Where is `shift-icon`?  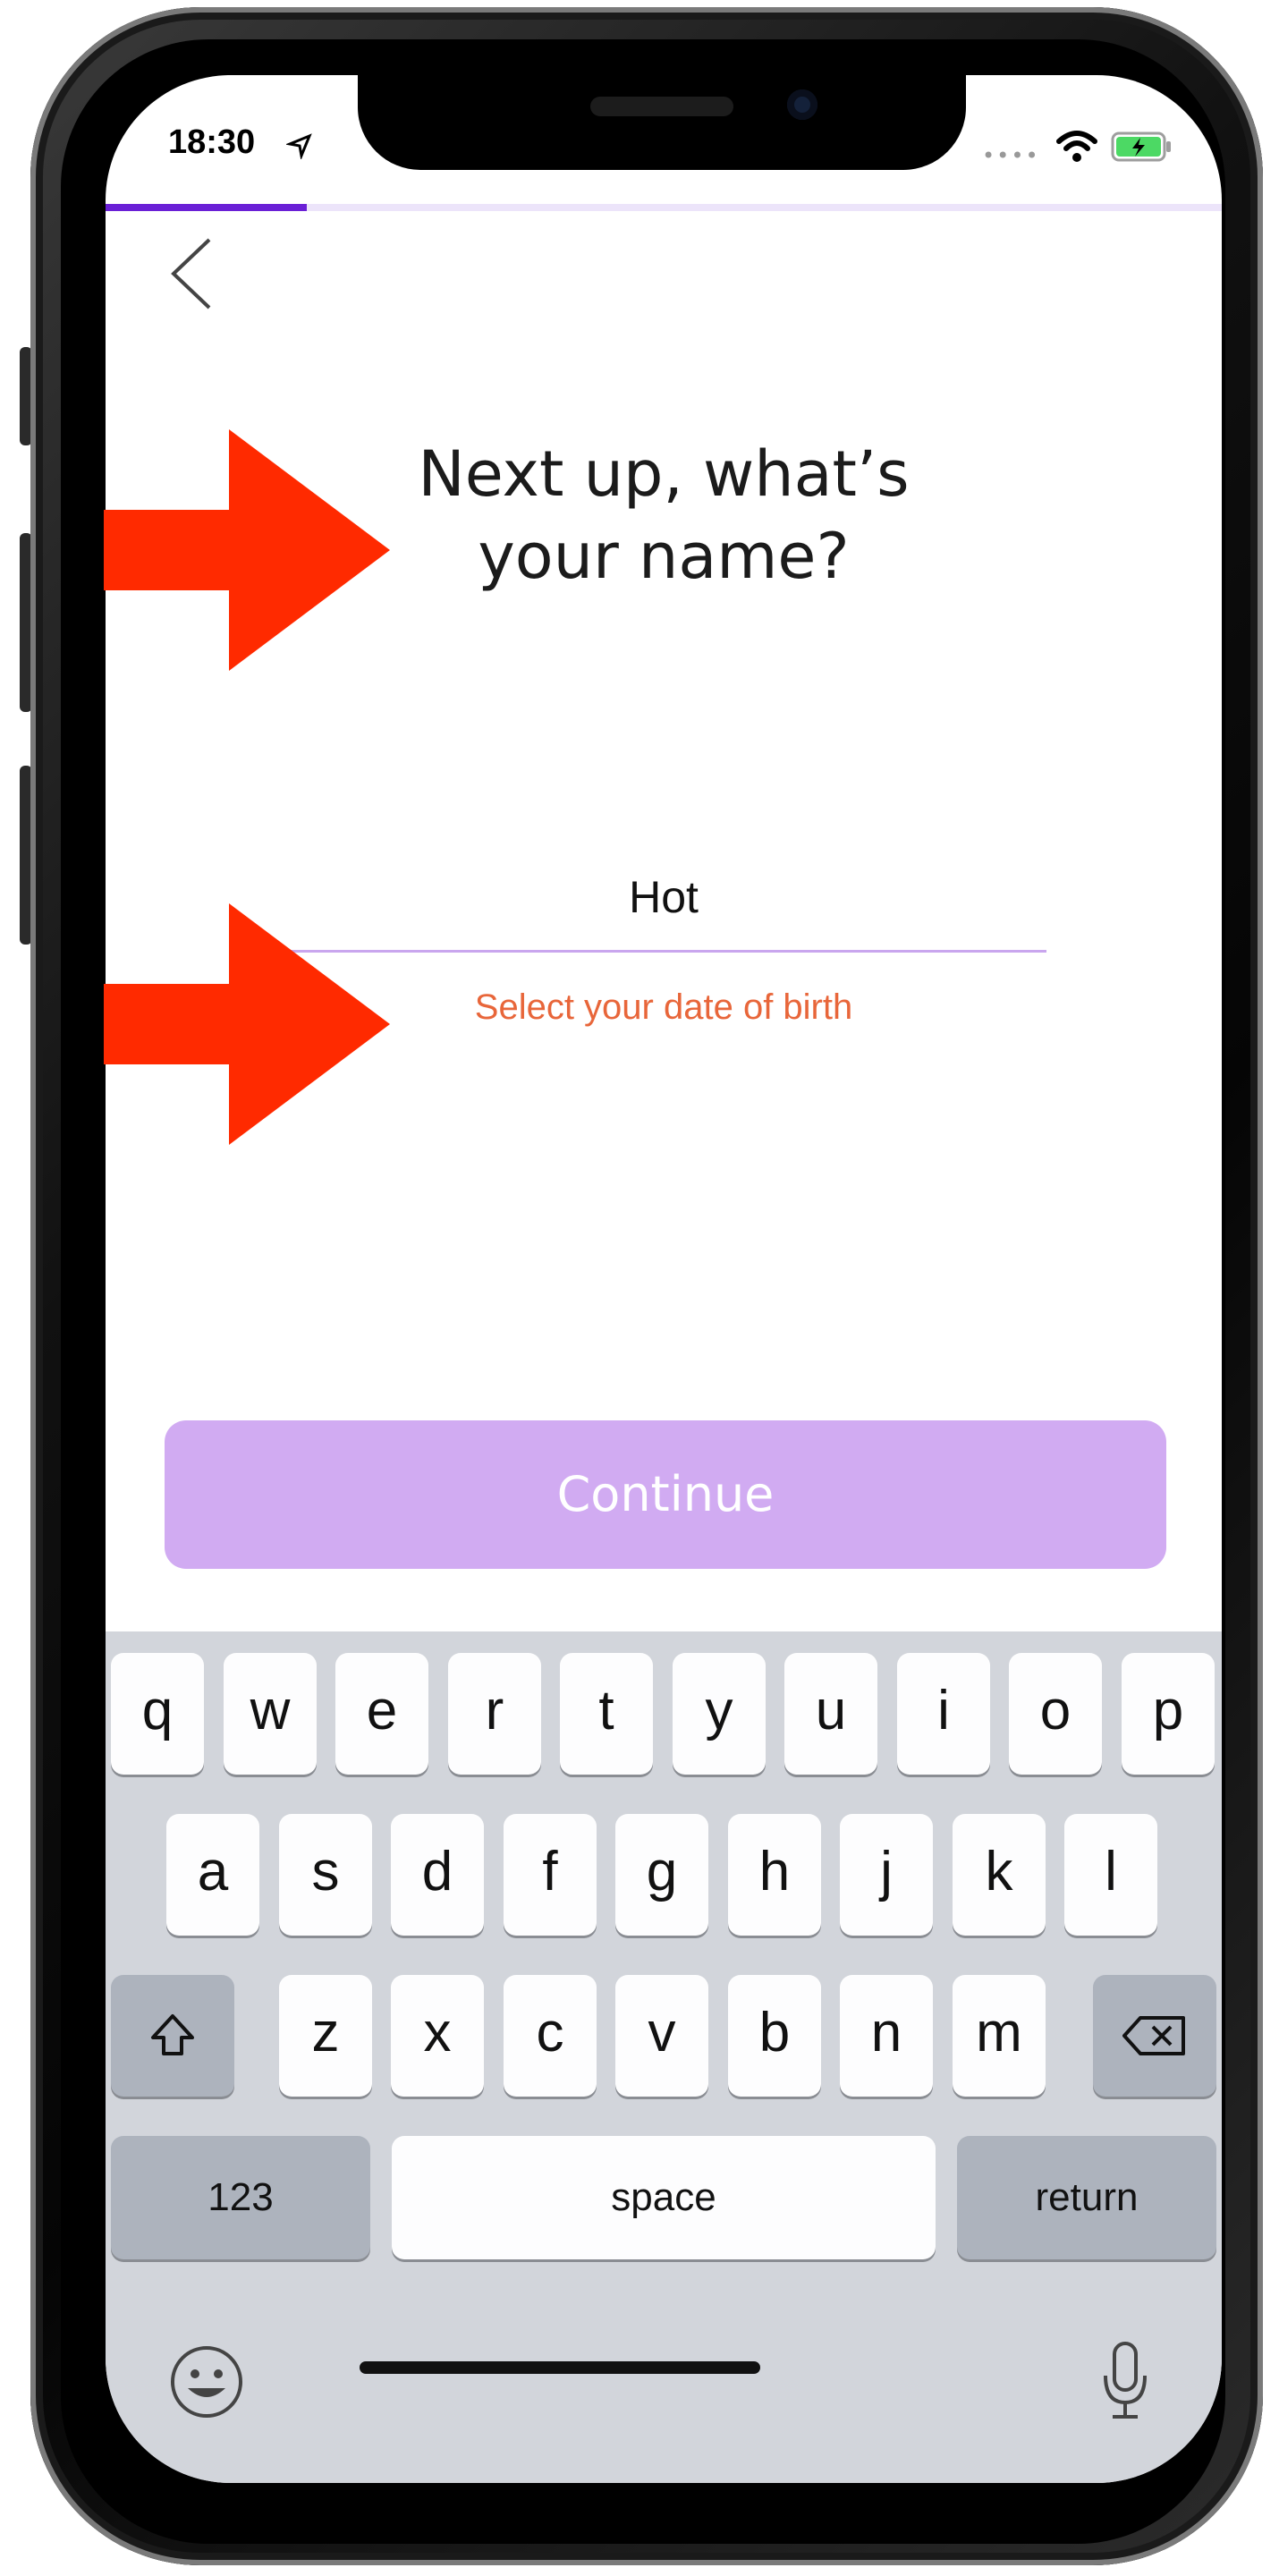
shift-icon is located at coordinates (173, 2034).